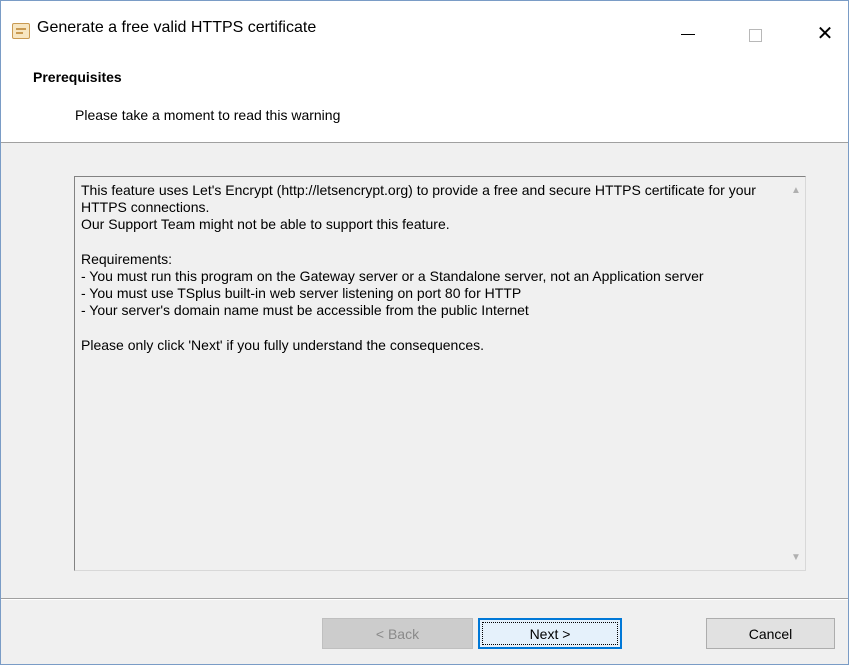  Describe the element at coordinates (177, 27) in the screenshot. I see `window-title: Generate a free valid HTTPS certificate` at that location.